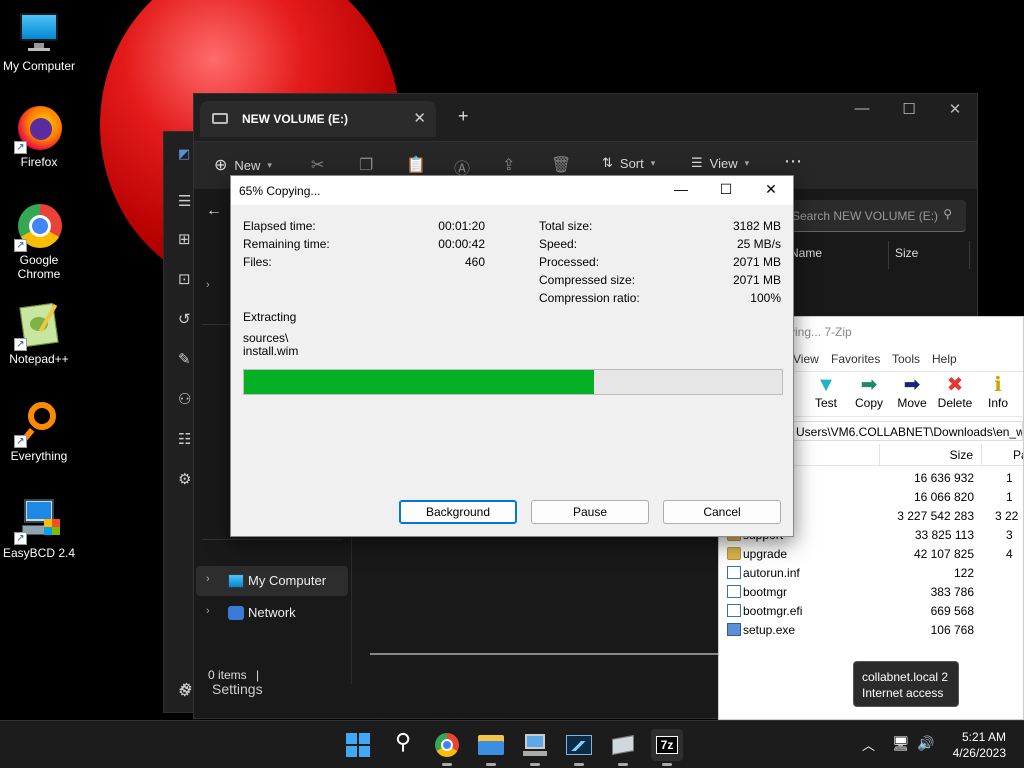 Image resolution: width=1024 pixels, height=768 pixels. Describe the element at coordinates (1018, 455) in the screenshot. I see `column-header-packed: Pa` at that location.